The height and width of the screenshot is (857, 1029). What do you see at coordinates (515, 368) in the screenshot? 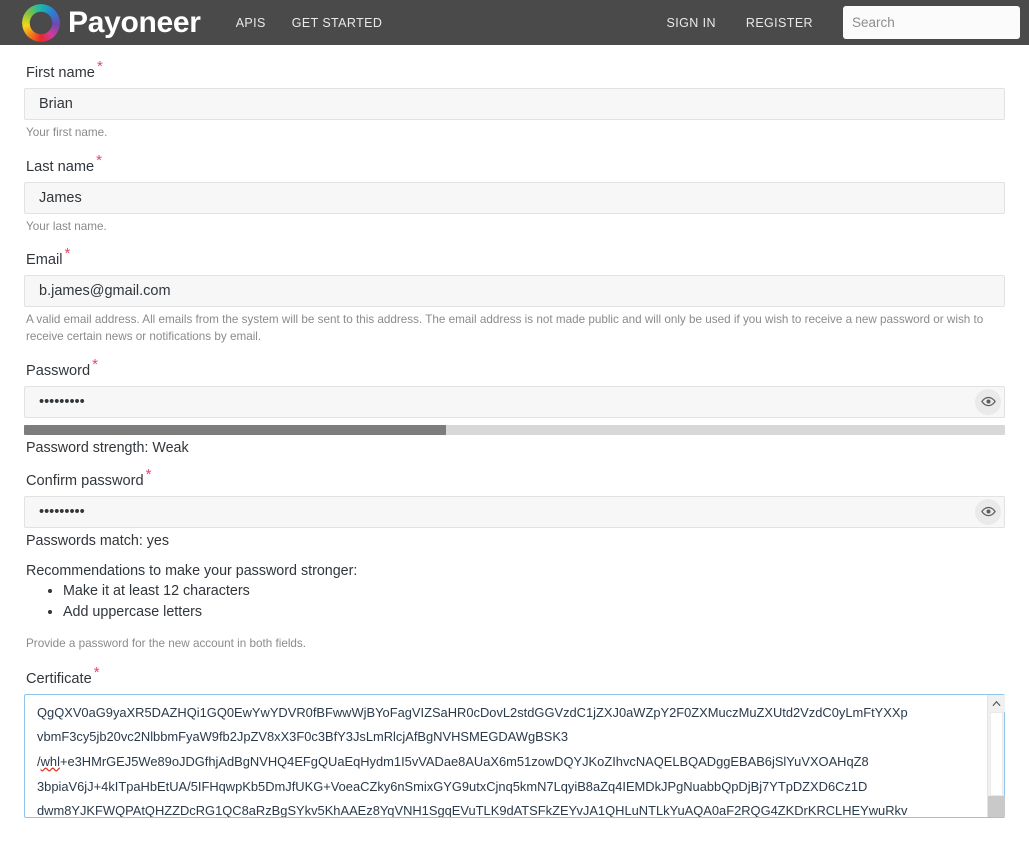
I see `label-password: Password *` at bounding box center [515, 368].